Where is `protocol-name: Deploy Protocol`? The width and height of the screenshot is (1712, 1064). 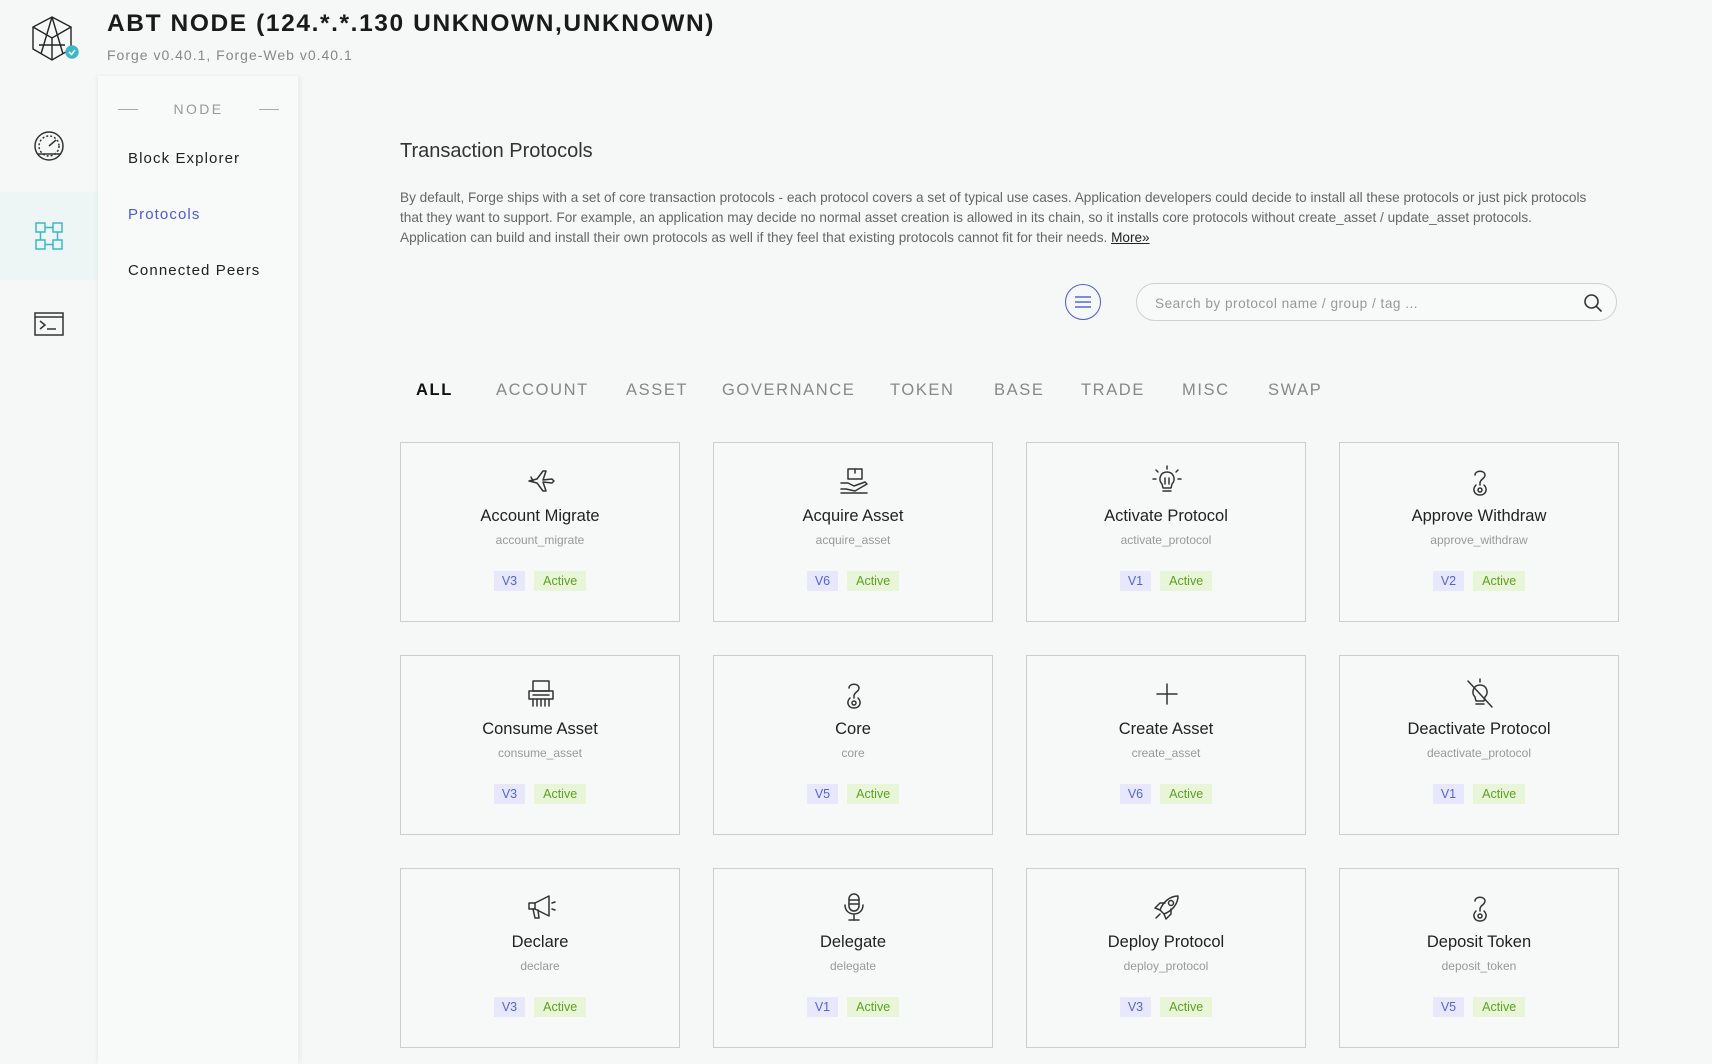
protocol-name: Deploy Protocol is located at coordinates (1166, 942).